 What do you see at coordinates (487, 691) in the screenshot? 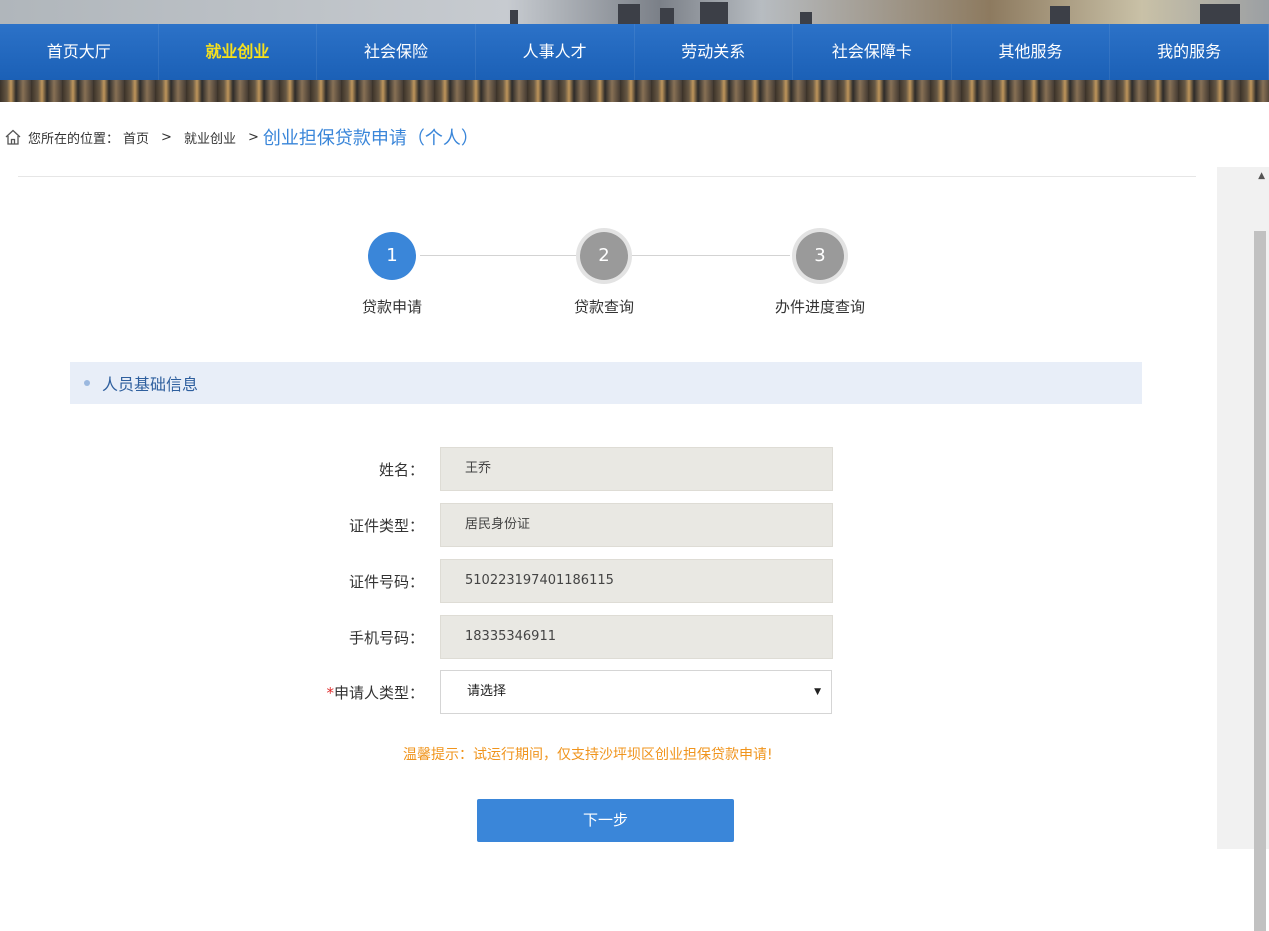
I see `applicant-type-selected: 请选择` at bounding box center [487, 691].